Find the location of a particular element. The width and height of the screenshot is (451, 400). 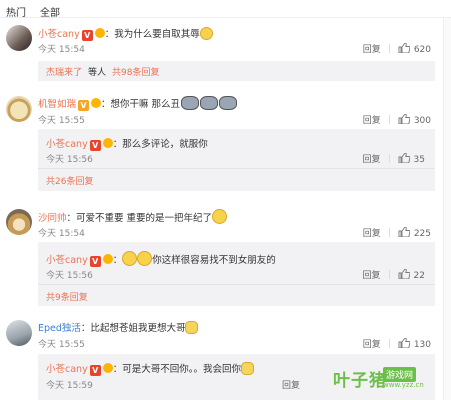

like-count: 35 is located at coordinates (419, 160).